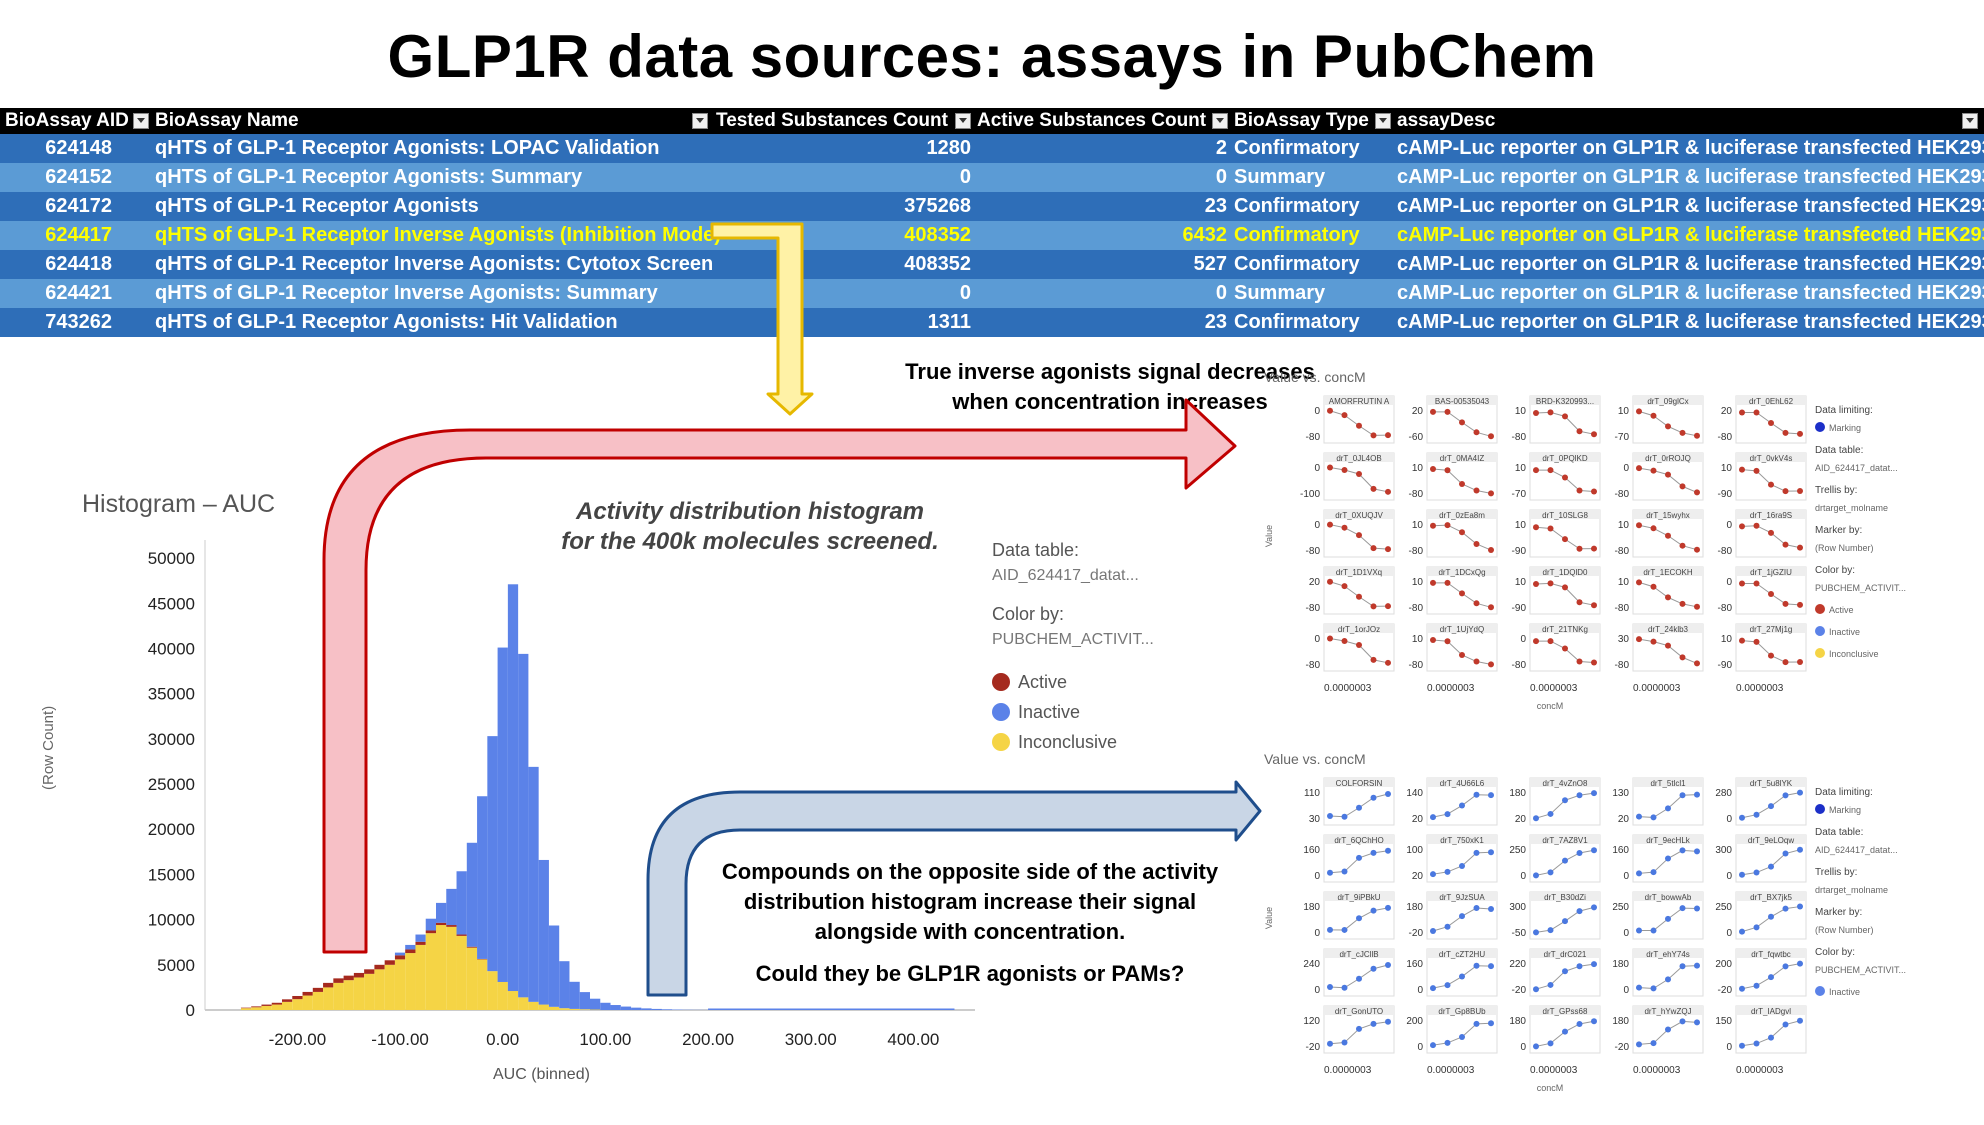 This screenshot has width=1984, height=1125. I want to click on col-header-aid: BioAssay AID, so click(67, 121).